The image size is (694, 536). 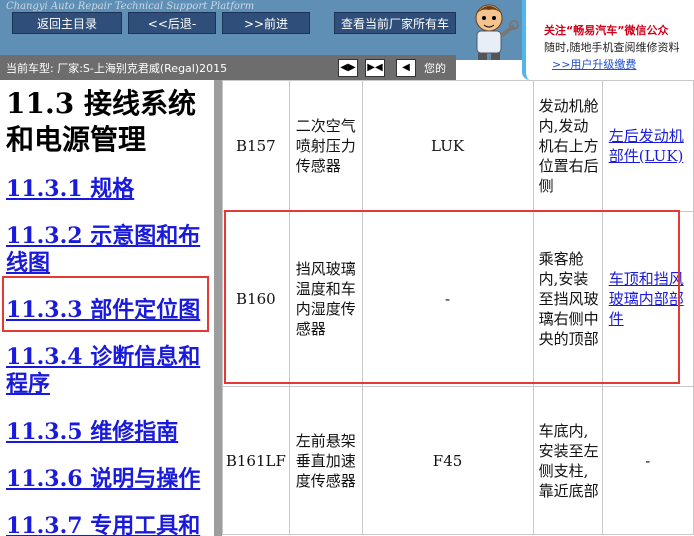 What do you see at coordinates (406, 68) in the screenshot?
I see `left-arrow-icon: ◀` at bounding box center [406, 68].